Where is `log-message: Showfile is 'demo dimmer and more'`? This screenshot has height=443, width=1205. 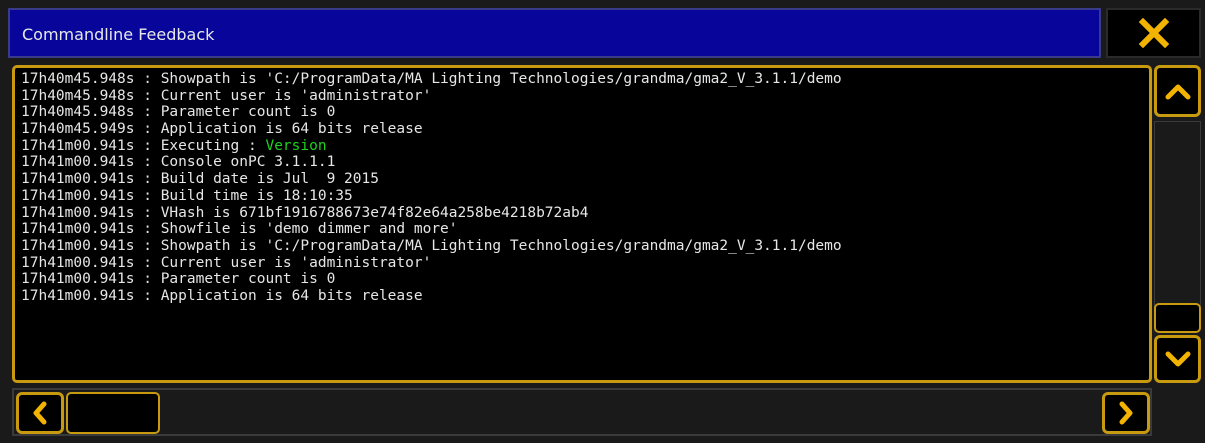
log-message: Showfile is 'demo dimmer and more' is located at coordinates (309, 229).